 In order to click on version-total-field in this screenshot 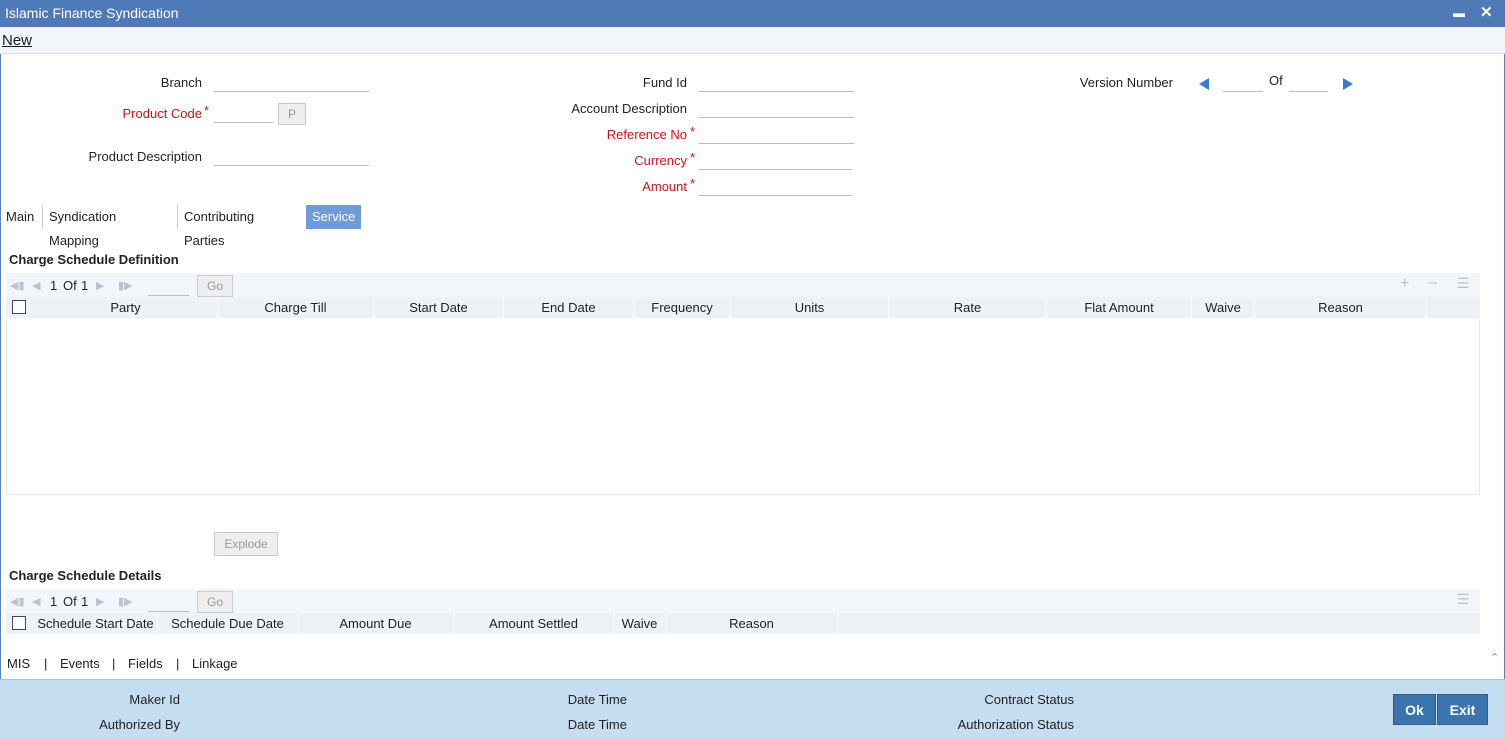, I will do `click(1308, 83)`.